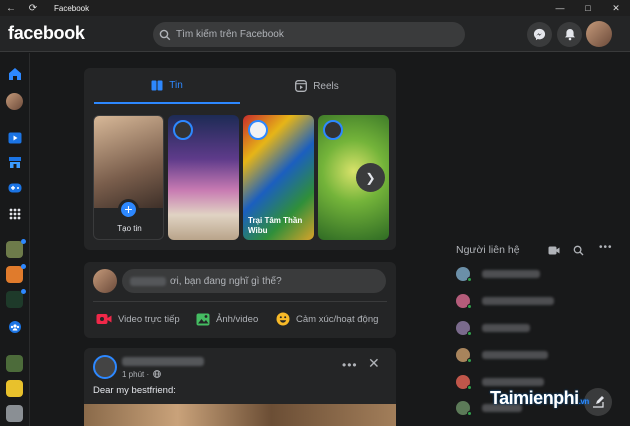 Image resolution: width=630 pixels, height=426 pixels. I want to click on story-card, so click(203, 177).